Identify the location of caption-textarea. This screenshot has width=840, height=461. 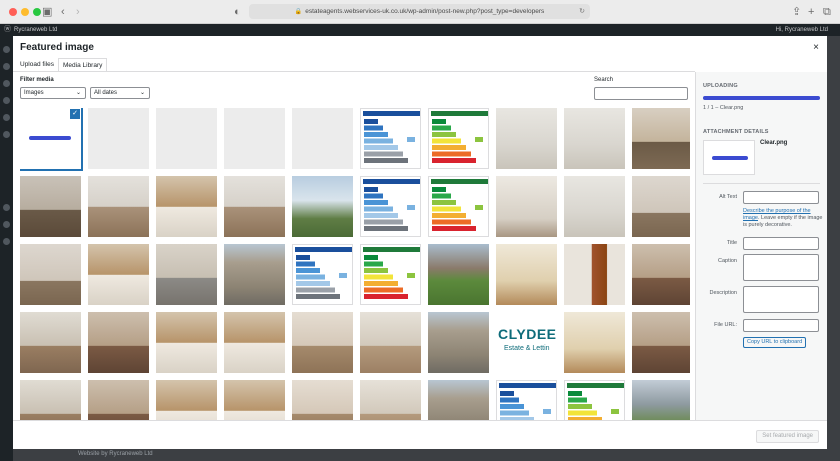
(781, 267).